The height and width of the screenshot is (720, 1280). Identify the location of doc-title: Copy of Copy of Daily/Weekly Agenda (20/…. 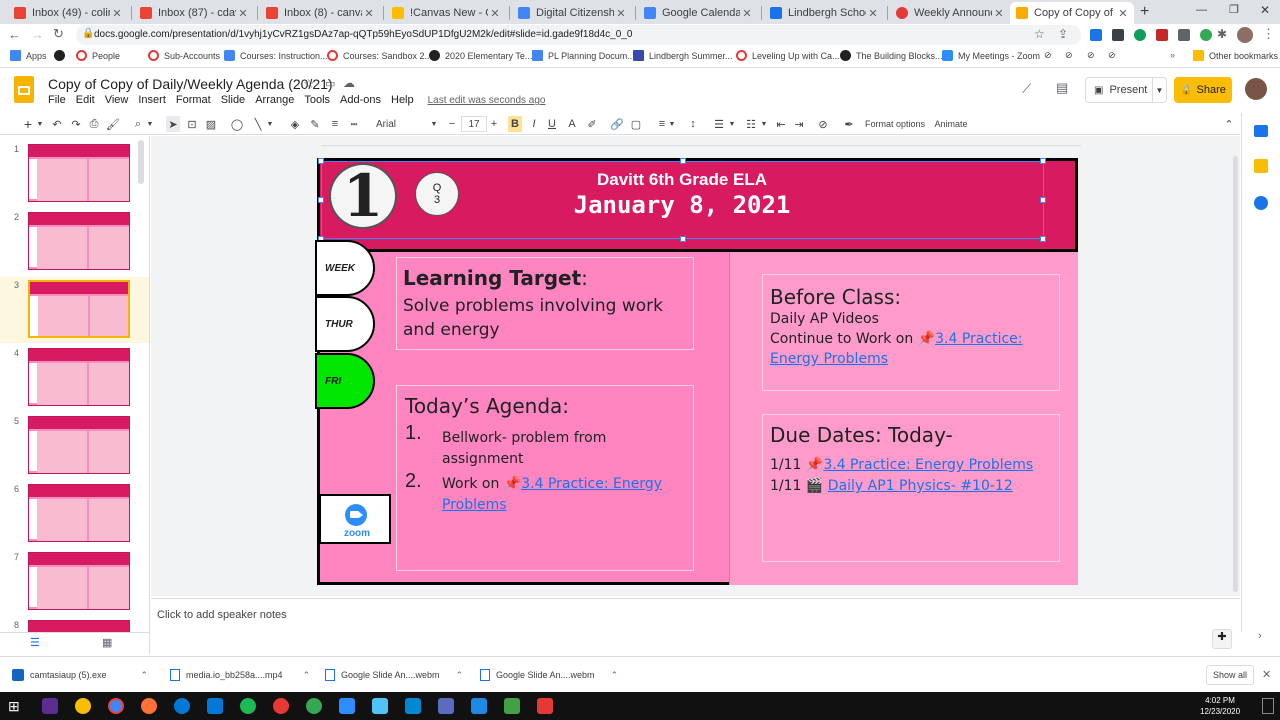
(190, 84).